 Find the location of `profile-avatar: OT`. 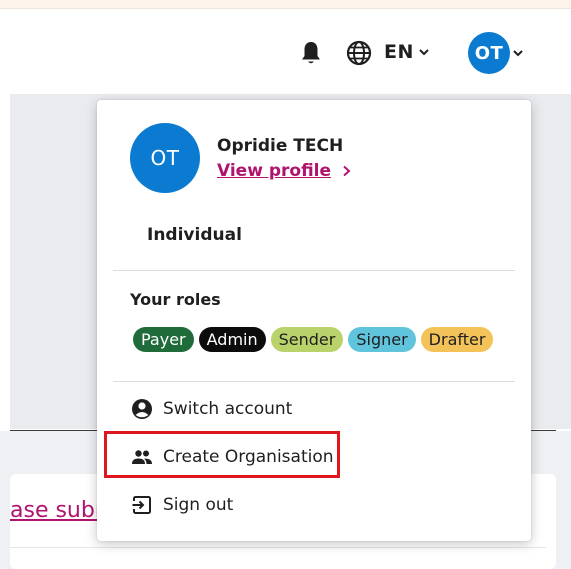

profile-avatar: OT is located at coordinates (165, 158).